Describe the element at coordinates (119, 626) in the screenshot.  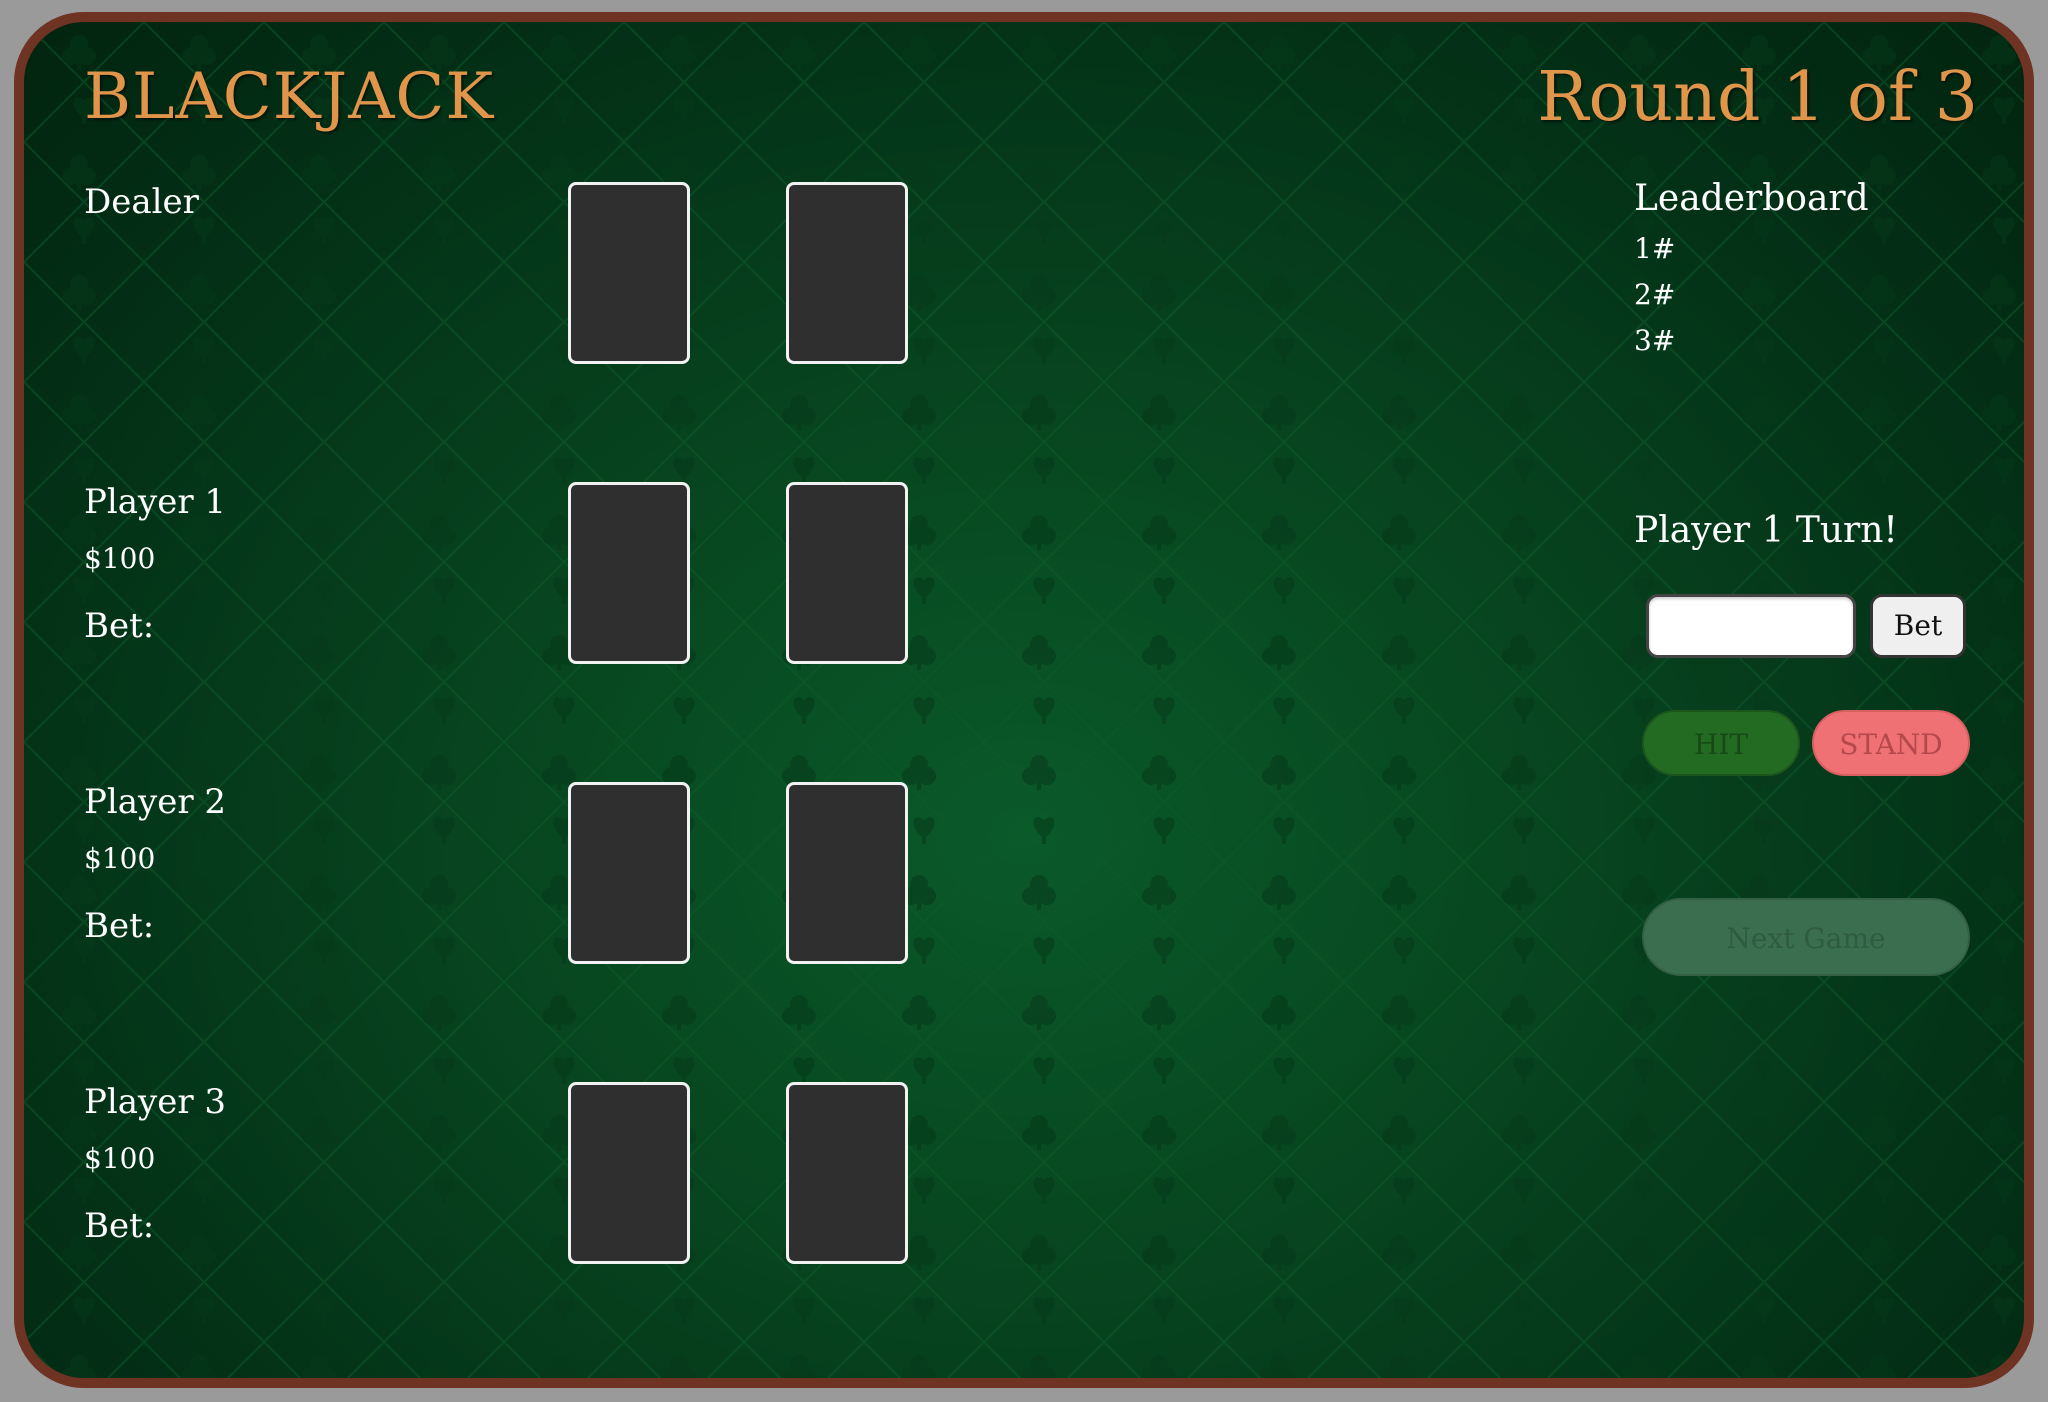
I see `player-1-bet-label: Bet:` at that location.